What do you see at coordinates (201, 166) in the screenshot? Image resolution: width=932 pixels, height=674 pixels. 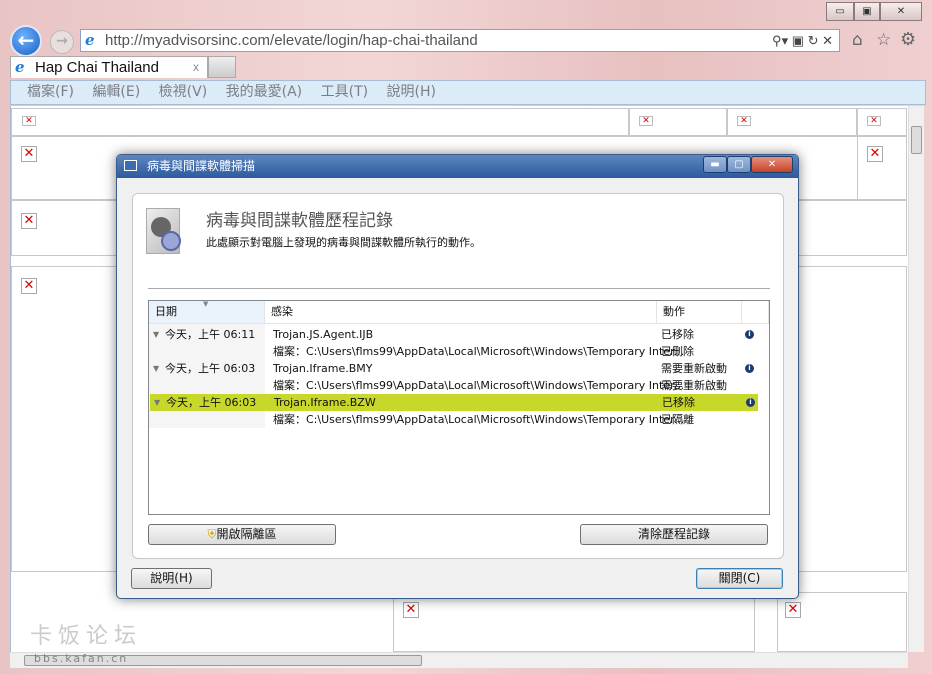 I see `dialog-window-title: 病毒與間諜軟體掃描` at bounding box center [201, 166].